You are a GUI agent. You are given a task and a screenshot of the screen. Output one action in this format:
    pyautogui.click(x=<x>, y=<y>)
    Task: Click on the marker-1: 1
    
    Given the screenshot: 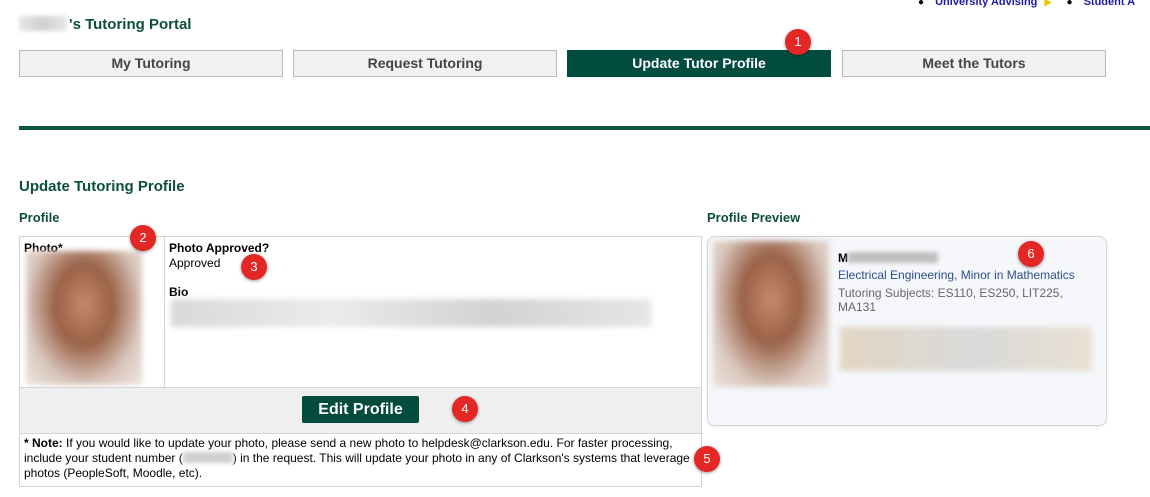 What is the action you would take?
    pyautogui.click(x=798, y=42)
    